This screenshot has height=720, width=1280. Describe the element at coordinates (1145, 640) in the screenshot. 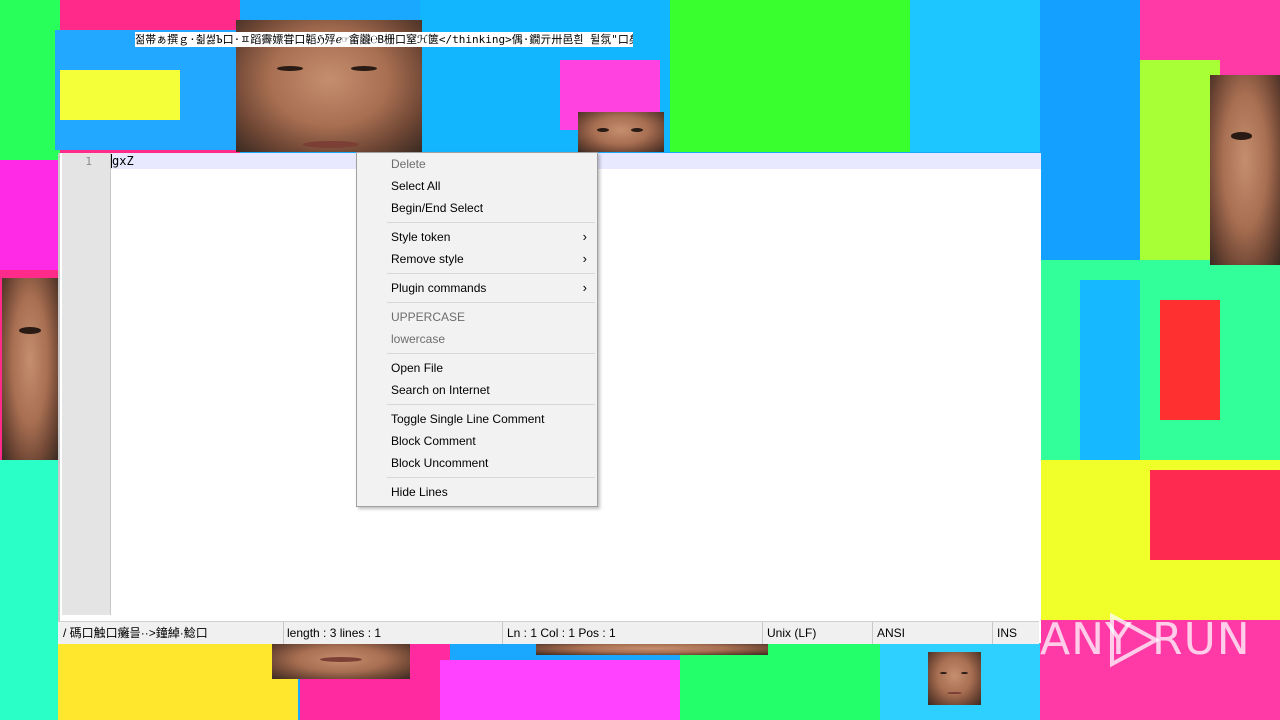

I see `anyrun-watermark: ANY RUN` at that location.